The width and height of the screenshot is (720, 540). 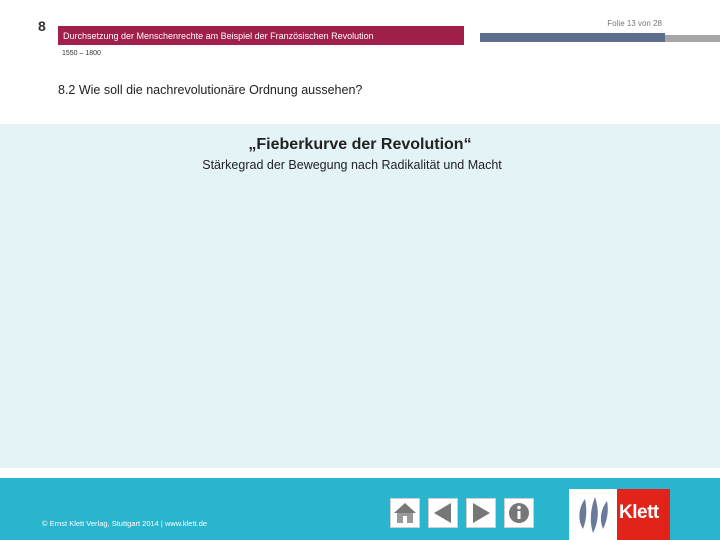 I want to click on arrow-left-icon, so click(x=442, y=513).